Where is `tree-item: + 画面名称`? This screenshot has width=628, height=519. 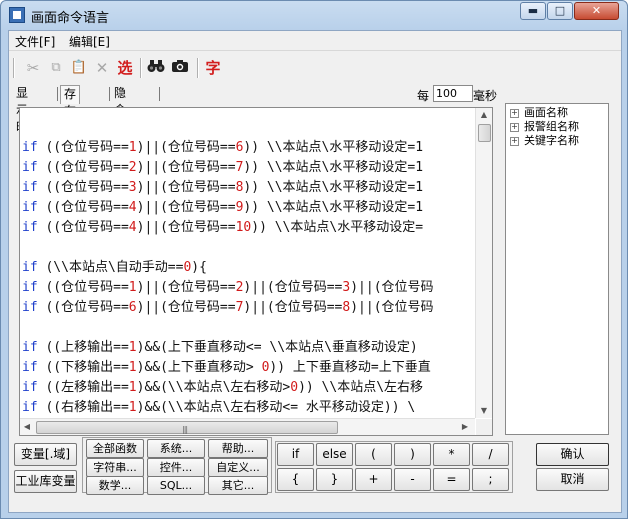 tree-item: + 画面名称 is located at coordinates (539, 113).